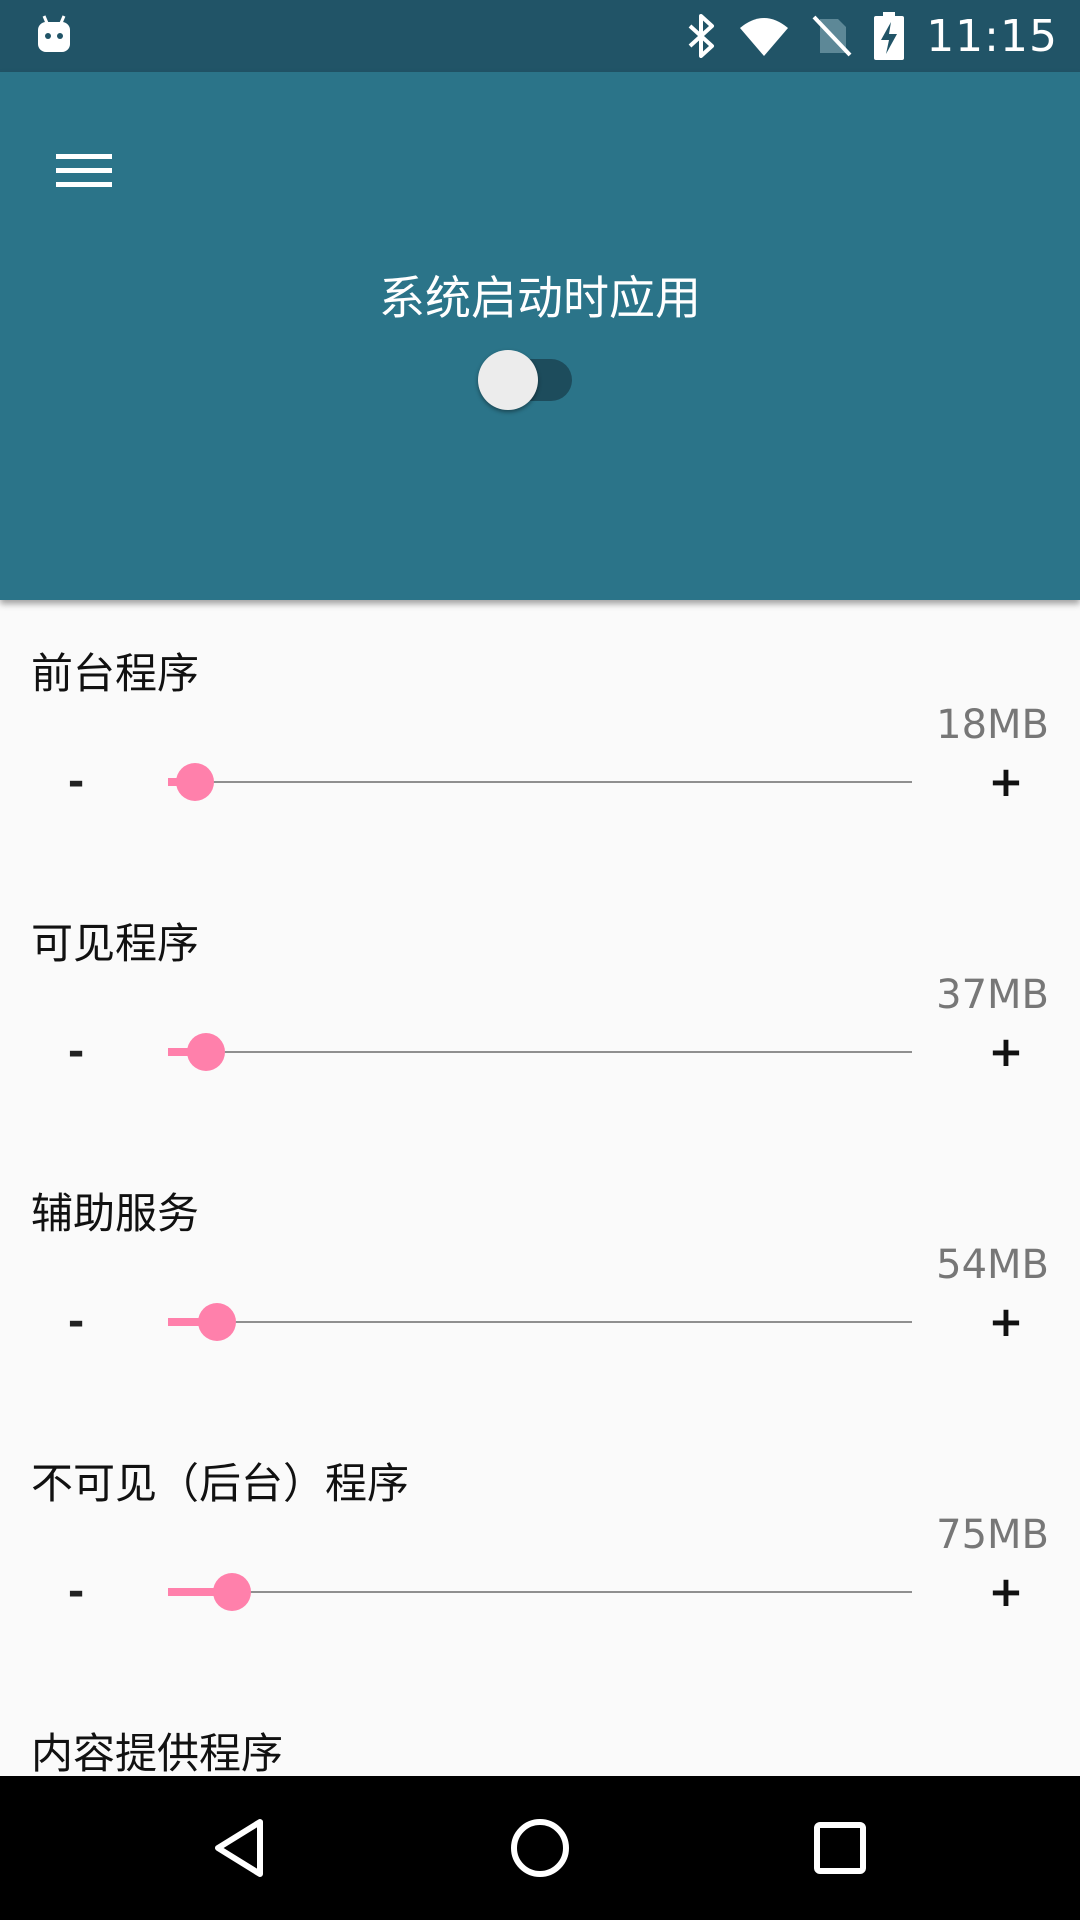 The image size is (1080, 1920). I want to click on battery-charging-icon, so click(889, 36).